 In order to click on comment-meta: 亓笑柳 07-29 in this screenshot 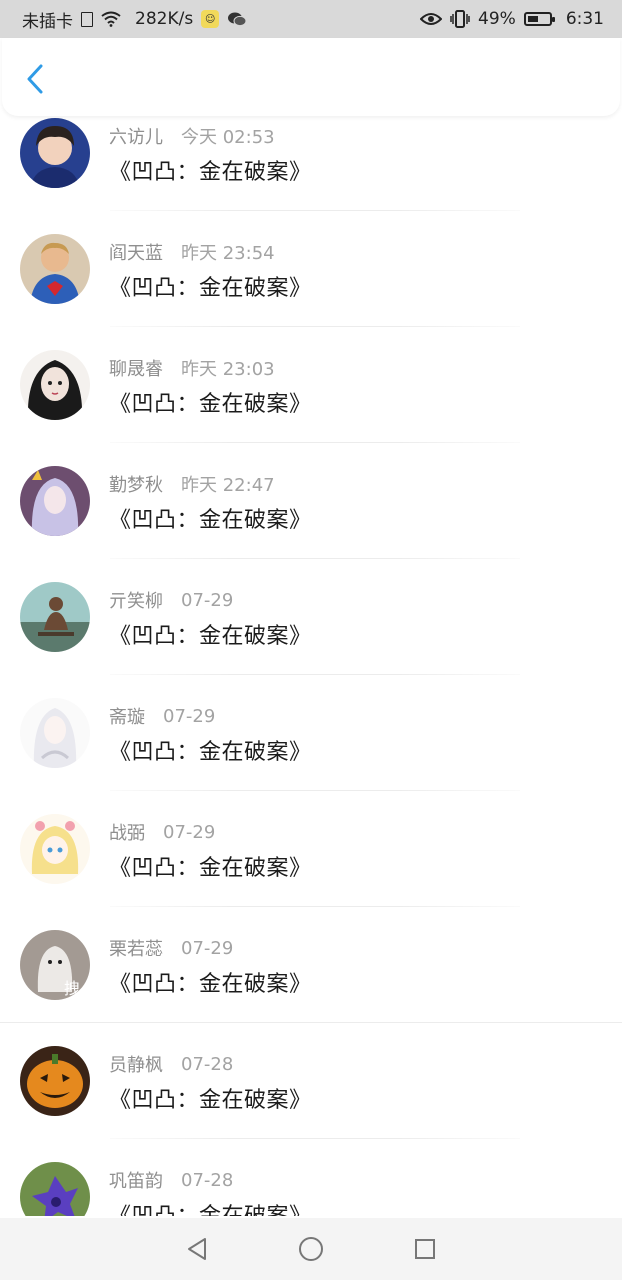, I will do `click(171, 600)`.